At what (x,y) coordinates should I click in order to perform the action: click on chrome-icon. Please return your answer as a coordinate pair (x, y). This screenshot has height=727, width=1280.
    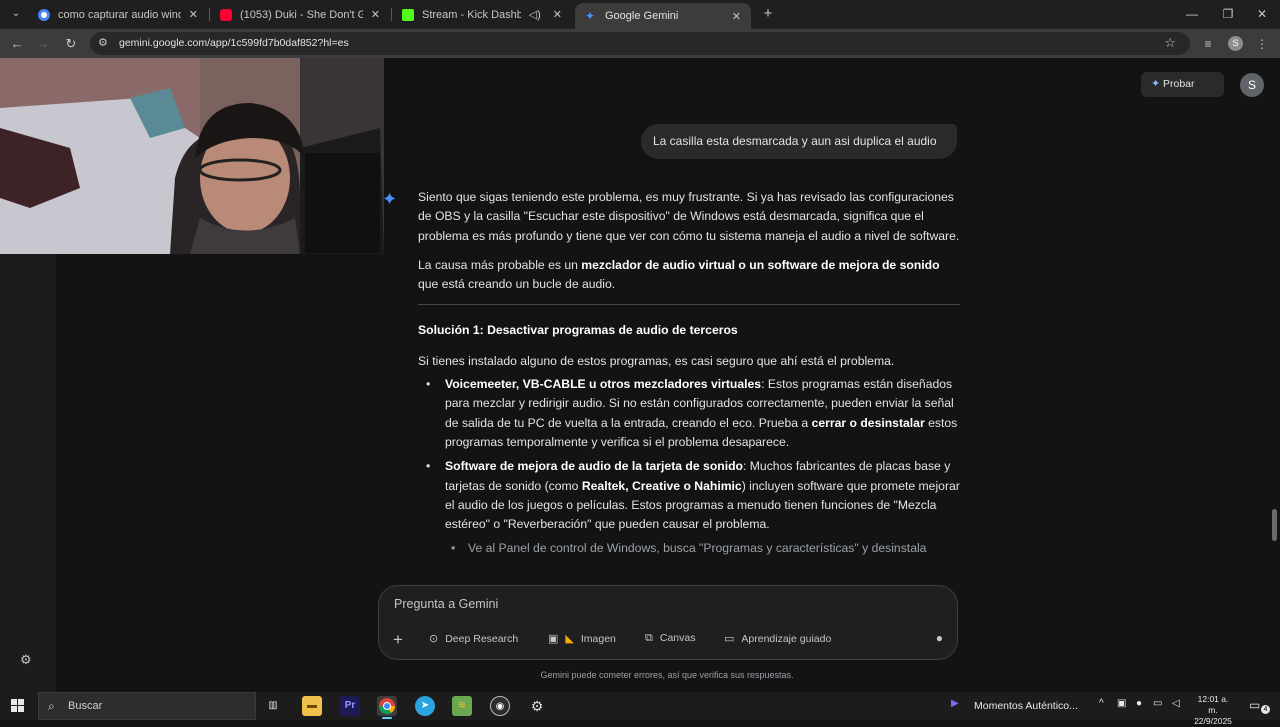
    Looking at the image, I should click on (387, 706).